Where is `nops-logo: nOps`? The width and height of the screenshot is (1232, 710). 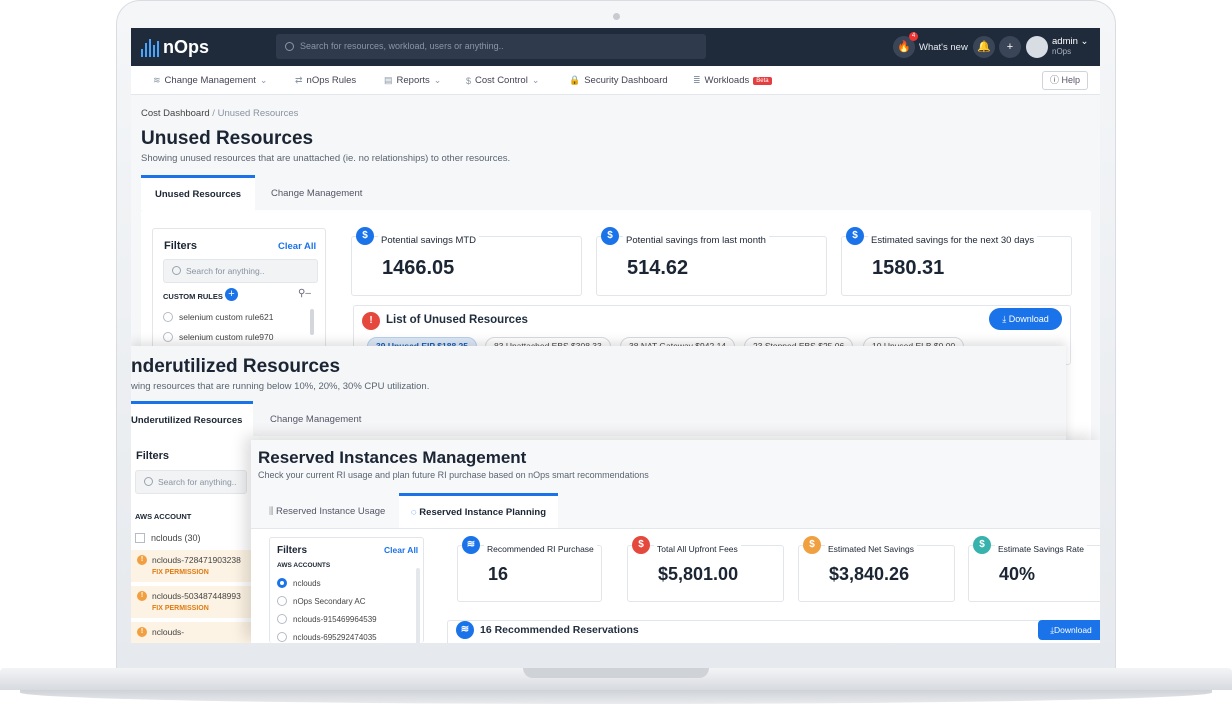 nops-logo: nOps is located at coordinates (175, 47).